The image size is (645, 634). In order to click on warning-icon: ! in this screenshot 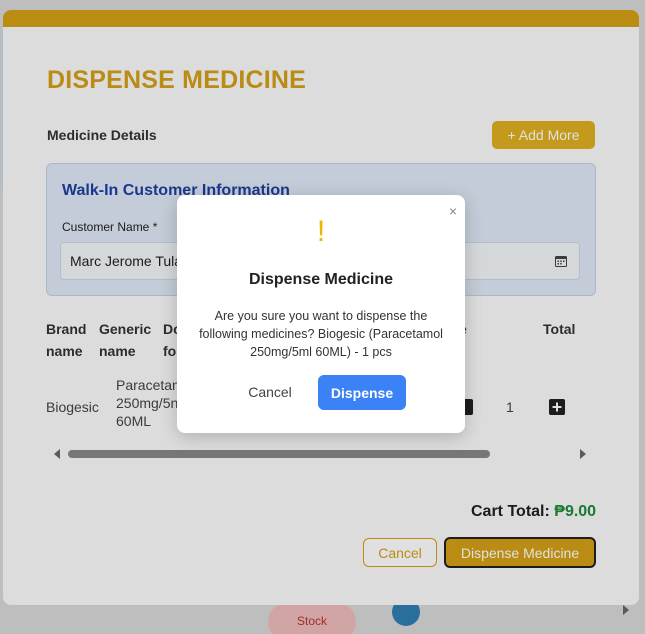, I will do `click(321, 231)`.